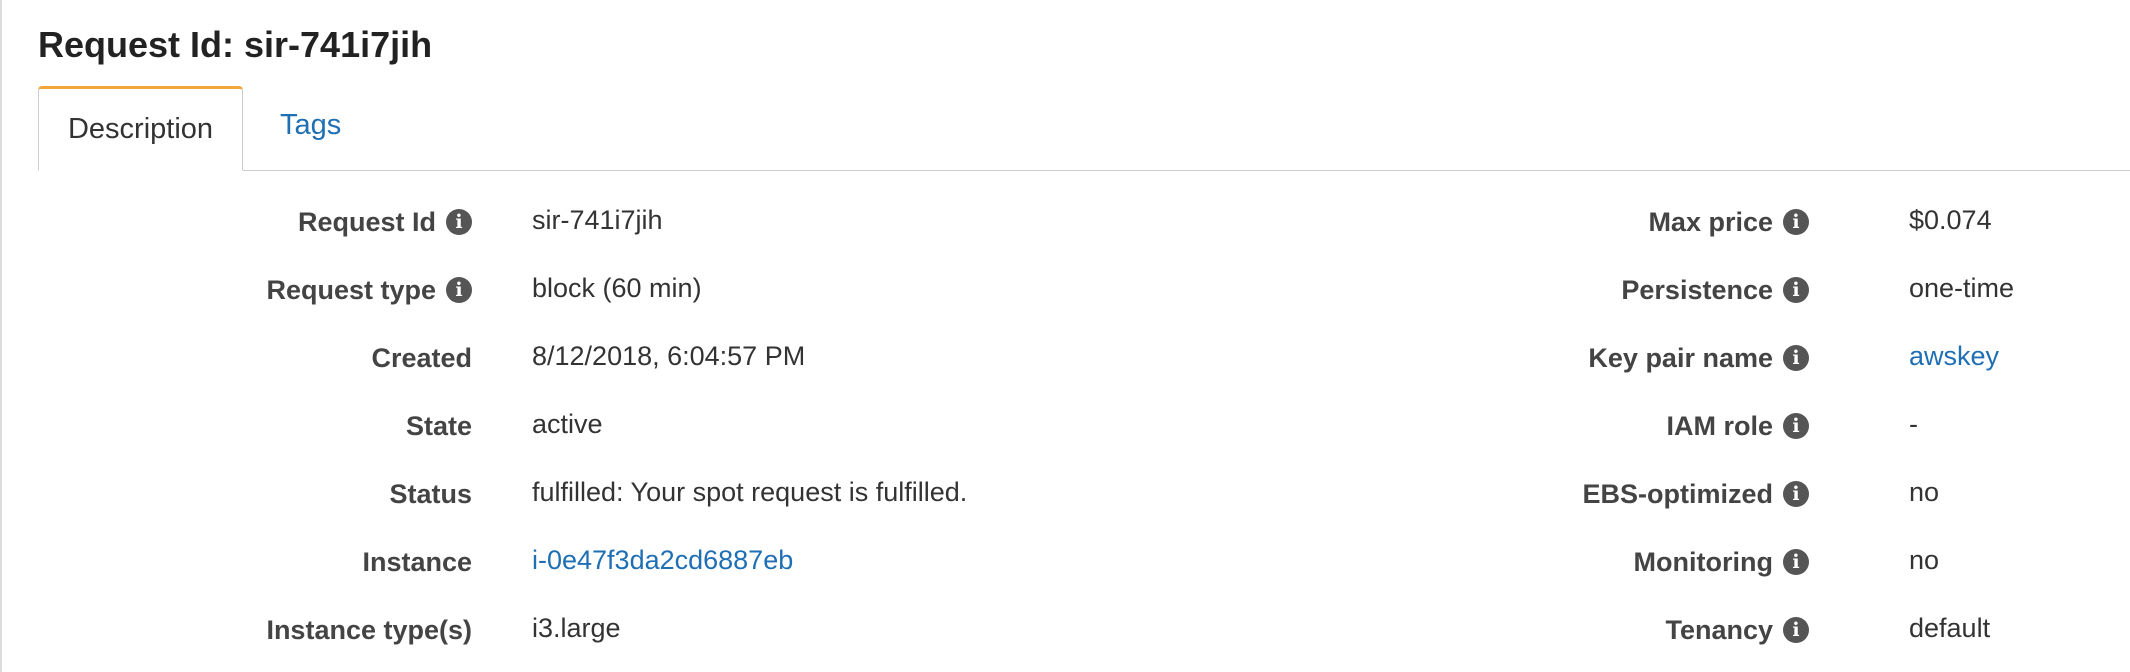  Describe the element at coordinates (1703, 562) in the screenshot. I see `detail-label-text: Monitoring` at that location.